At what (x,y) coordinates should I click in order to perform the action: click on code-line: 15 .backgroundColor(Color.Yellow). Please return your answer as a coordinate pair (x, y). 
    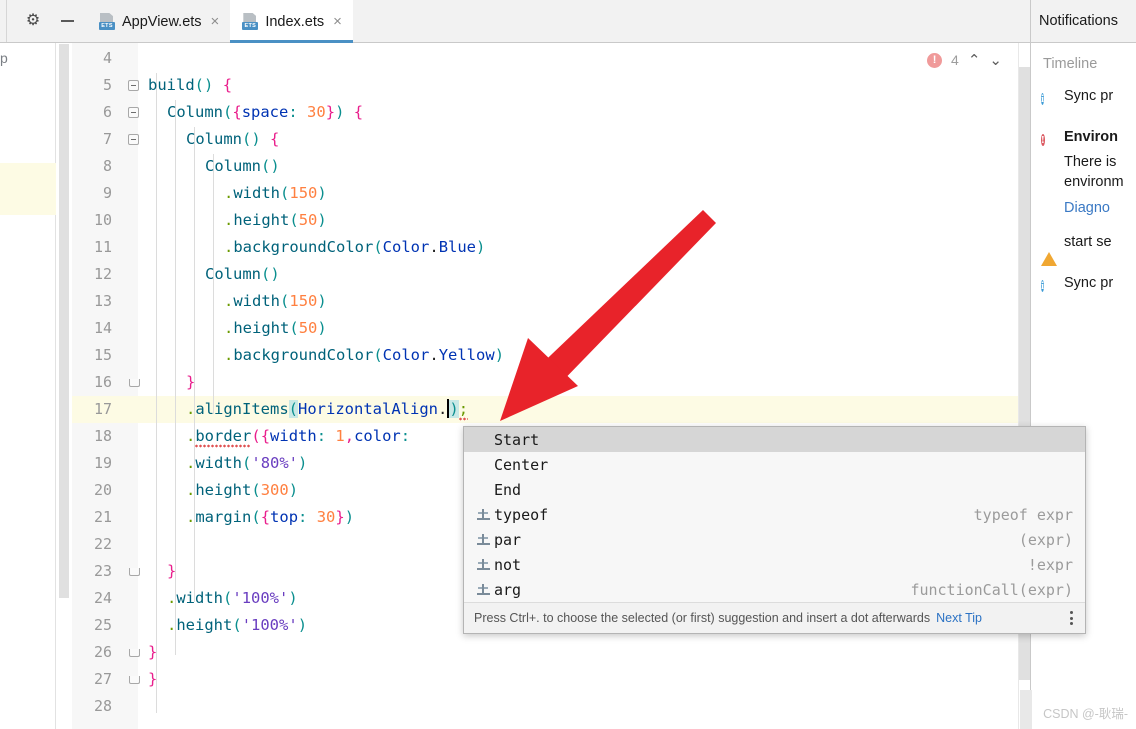
    Looking at the image, I should click on (551, 355).